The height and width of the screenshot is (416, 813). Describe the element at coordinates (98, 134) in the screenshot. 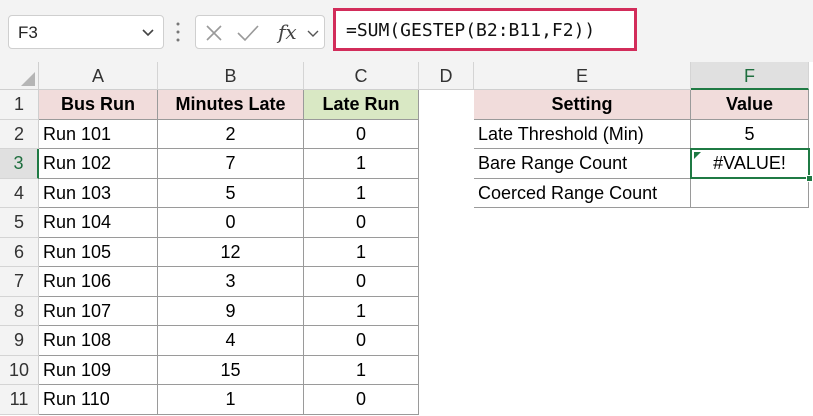

I see `cell-a2: Run 101` at that location.